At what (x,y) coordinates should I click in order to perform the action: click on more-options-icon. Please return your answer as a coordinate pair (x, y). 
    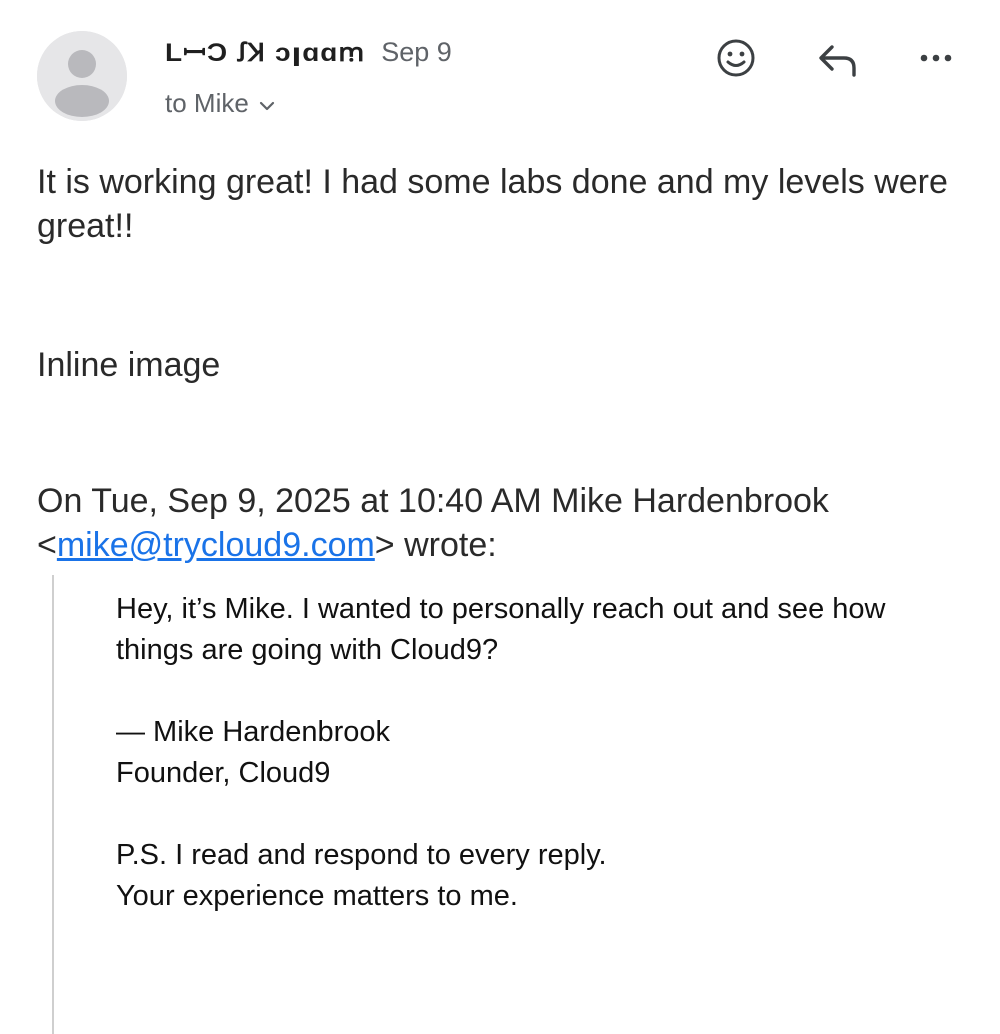
    Looking at the image, I should click on (936, 58).